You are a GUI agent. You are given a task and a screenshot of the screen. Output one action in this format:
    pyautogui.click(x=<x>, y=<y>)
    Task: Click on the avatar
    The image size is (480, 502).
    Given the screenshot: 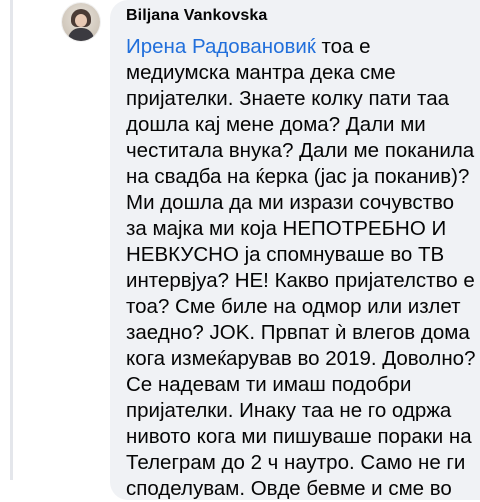 What is the action you would take?
    pyautogui.click(x=81, y=22)
    